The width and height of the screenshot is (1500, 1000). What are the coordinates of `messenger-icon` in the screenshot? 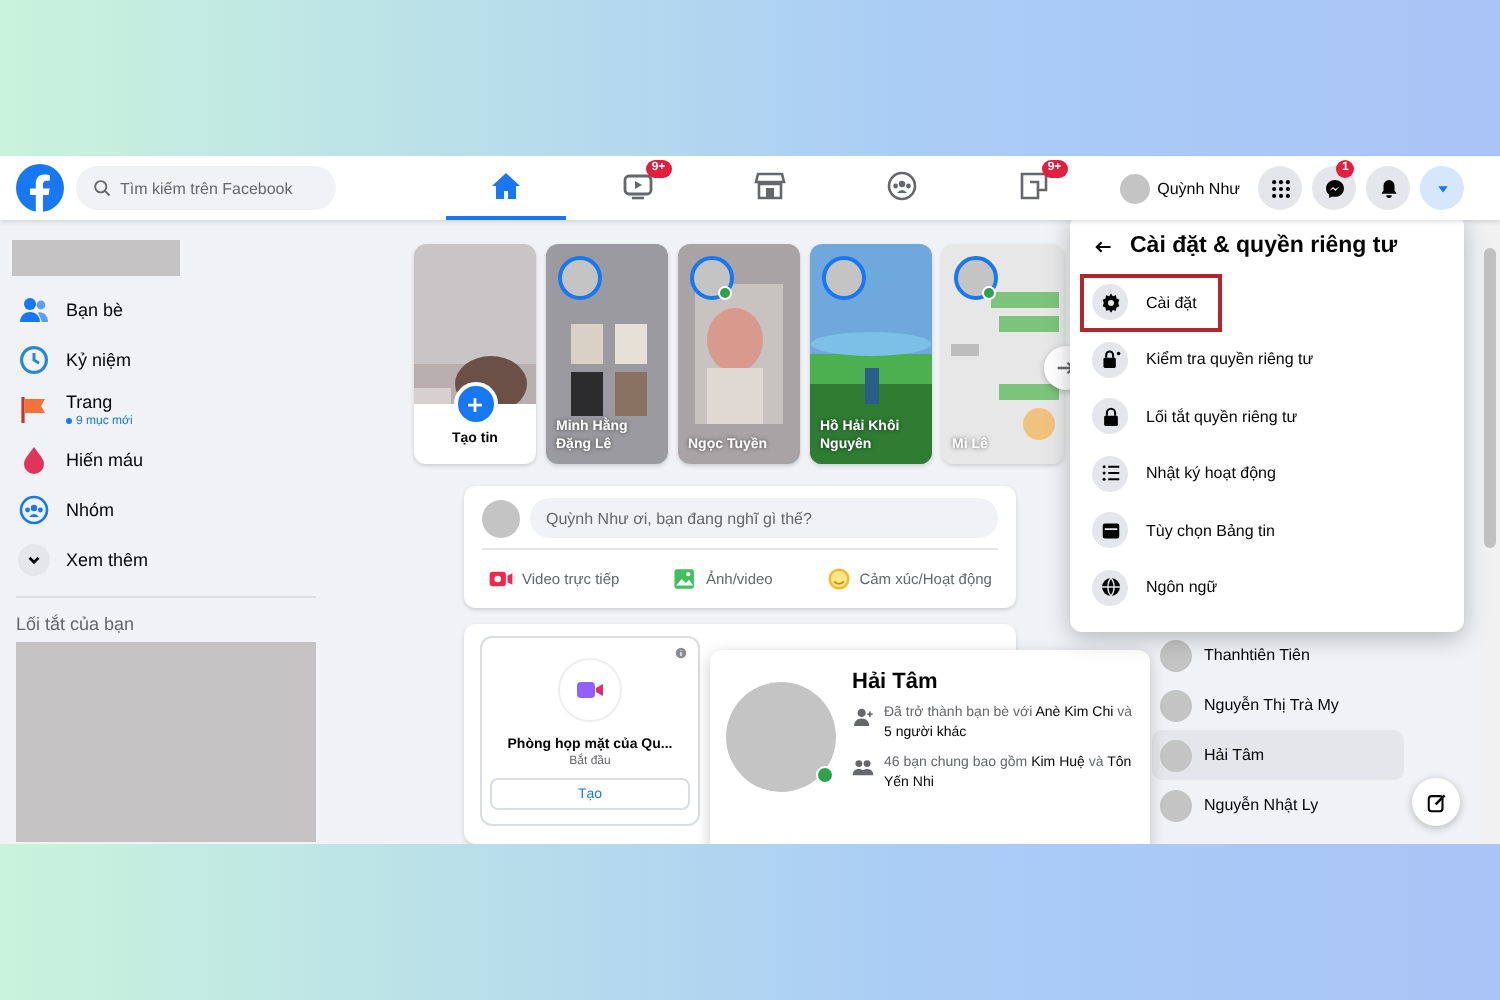 It's located at (1334, 188).